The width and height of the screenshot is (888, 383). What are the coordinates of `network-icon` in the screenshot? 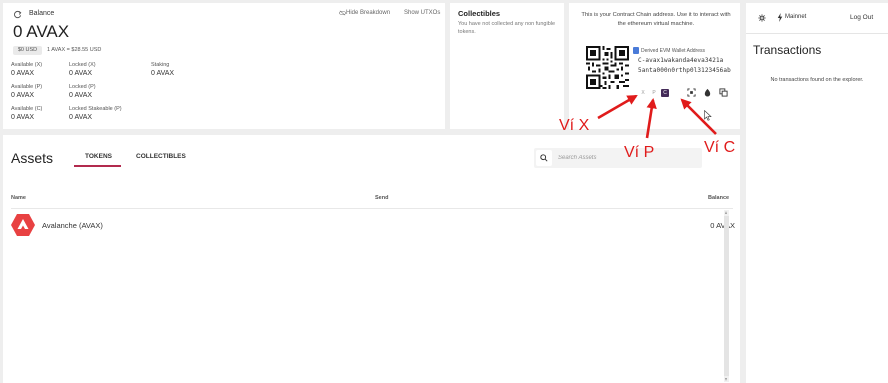 It's located at (762, 18).